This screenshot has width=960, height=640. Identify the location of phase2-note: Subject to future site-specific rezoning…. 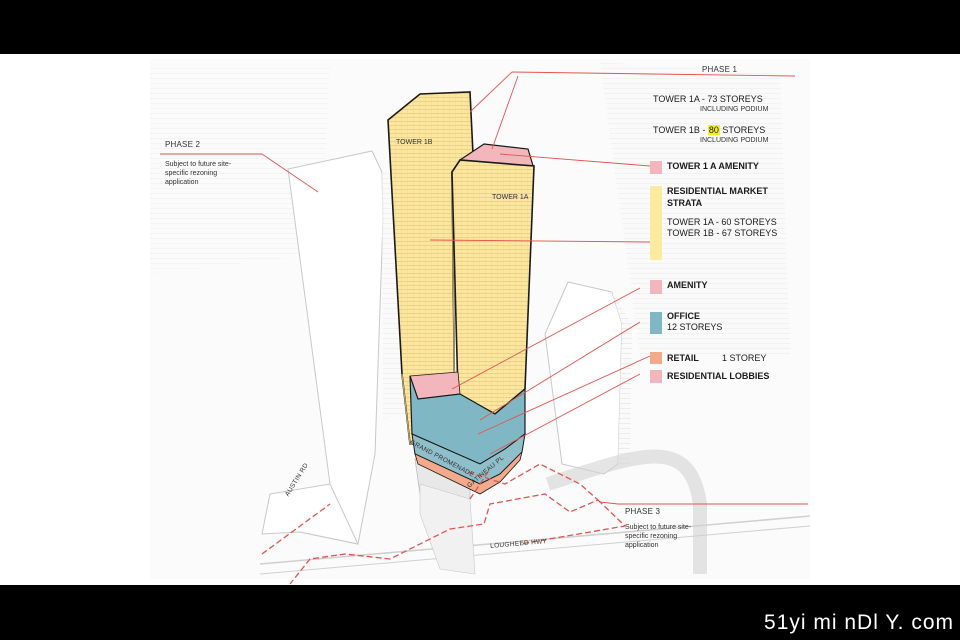
(198, 173).